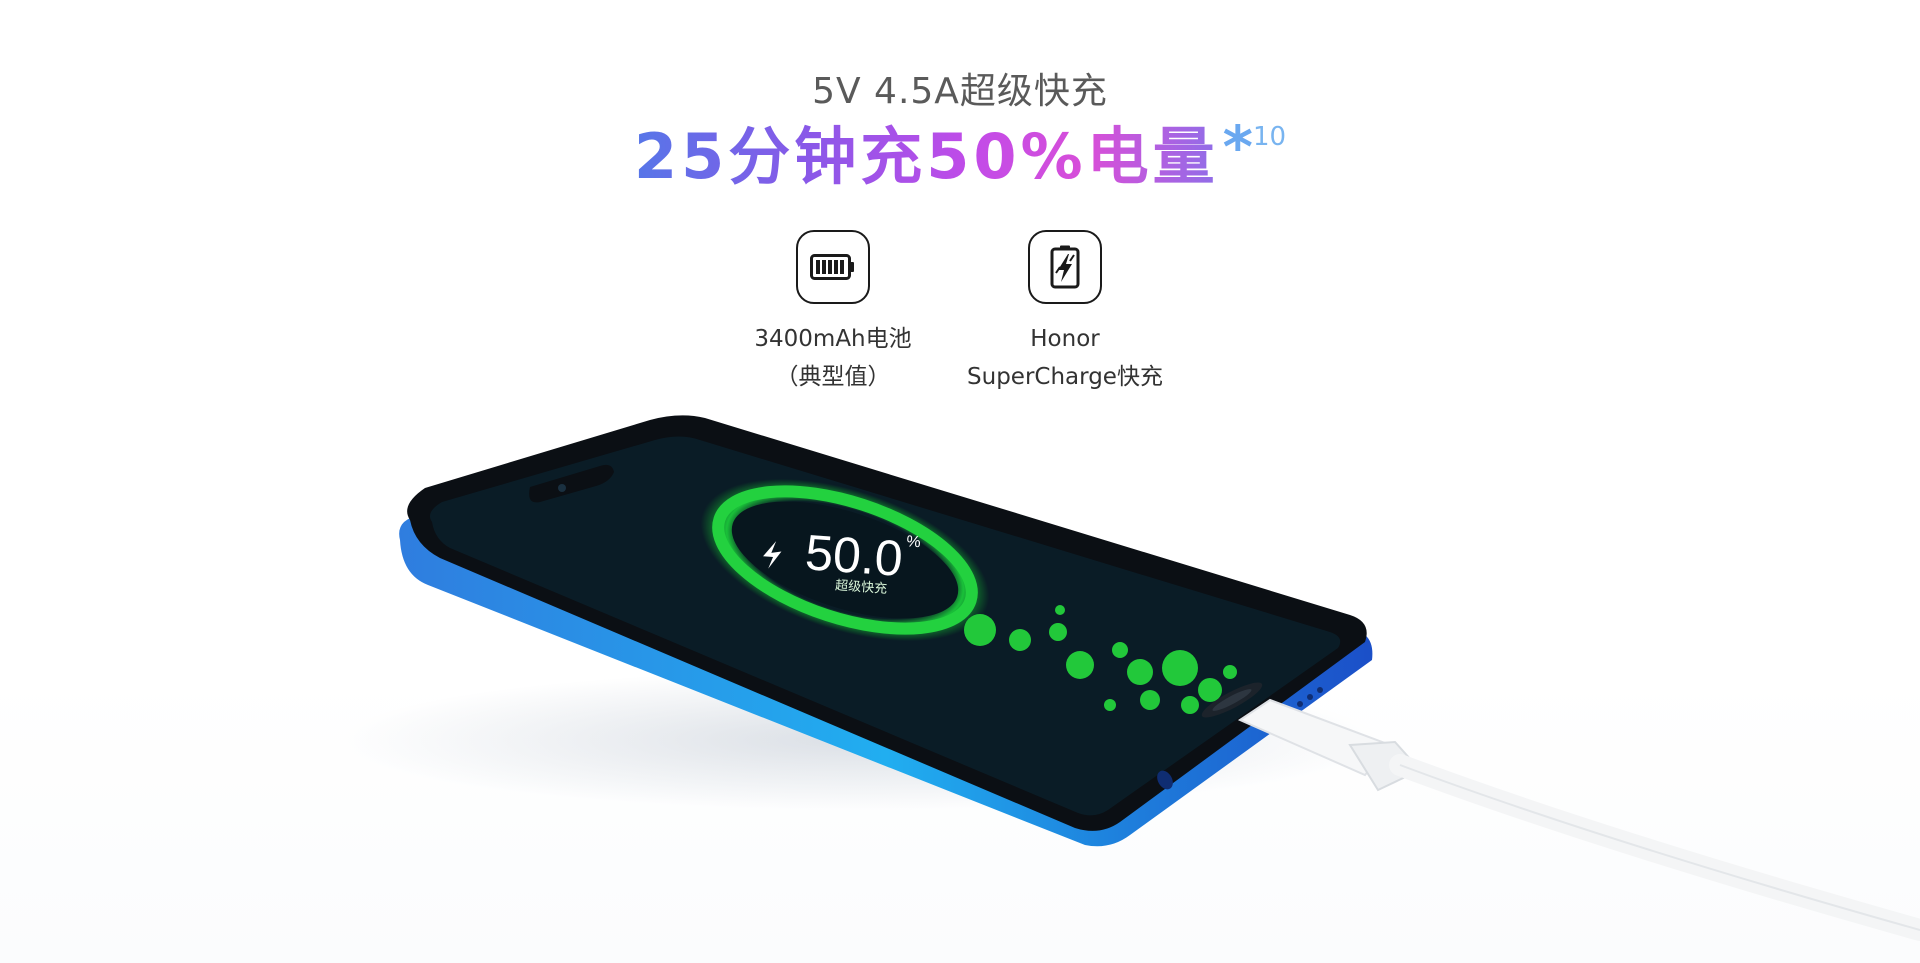 This screenshot has width=1920, height=963. What do you see at coordinates (833, 377) in the screenshot?
I see `battery-typical: （典型值）` at bounding box center [833, 377].